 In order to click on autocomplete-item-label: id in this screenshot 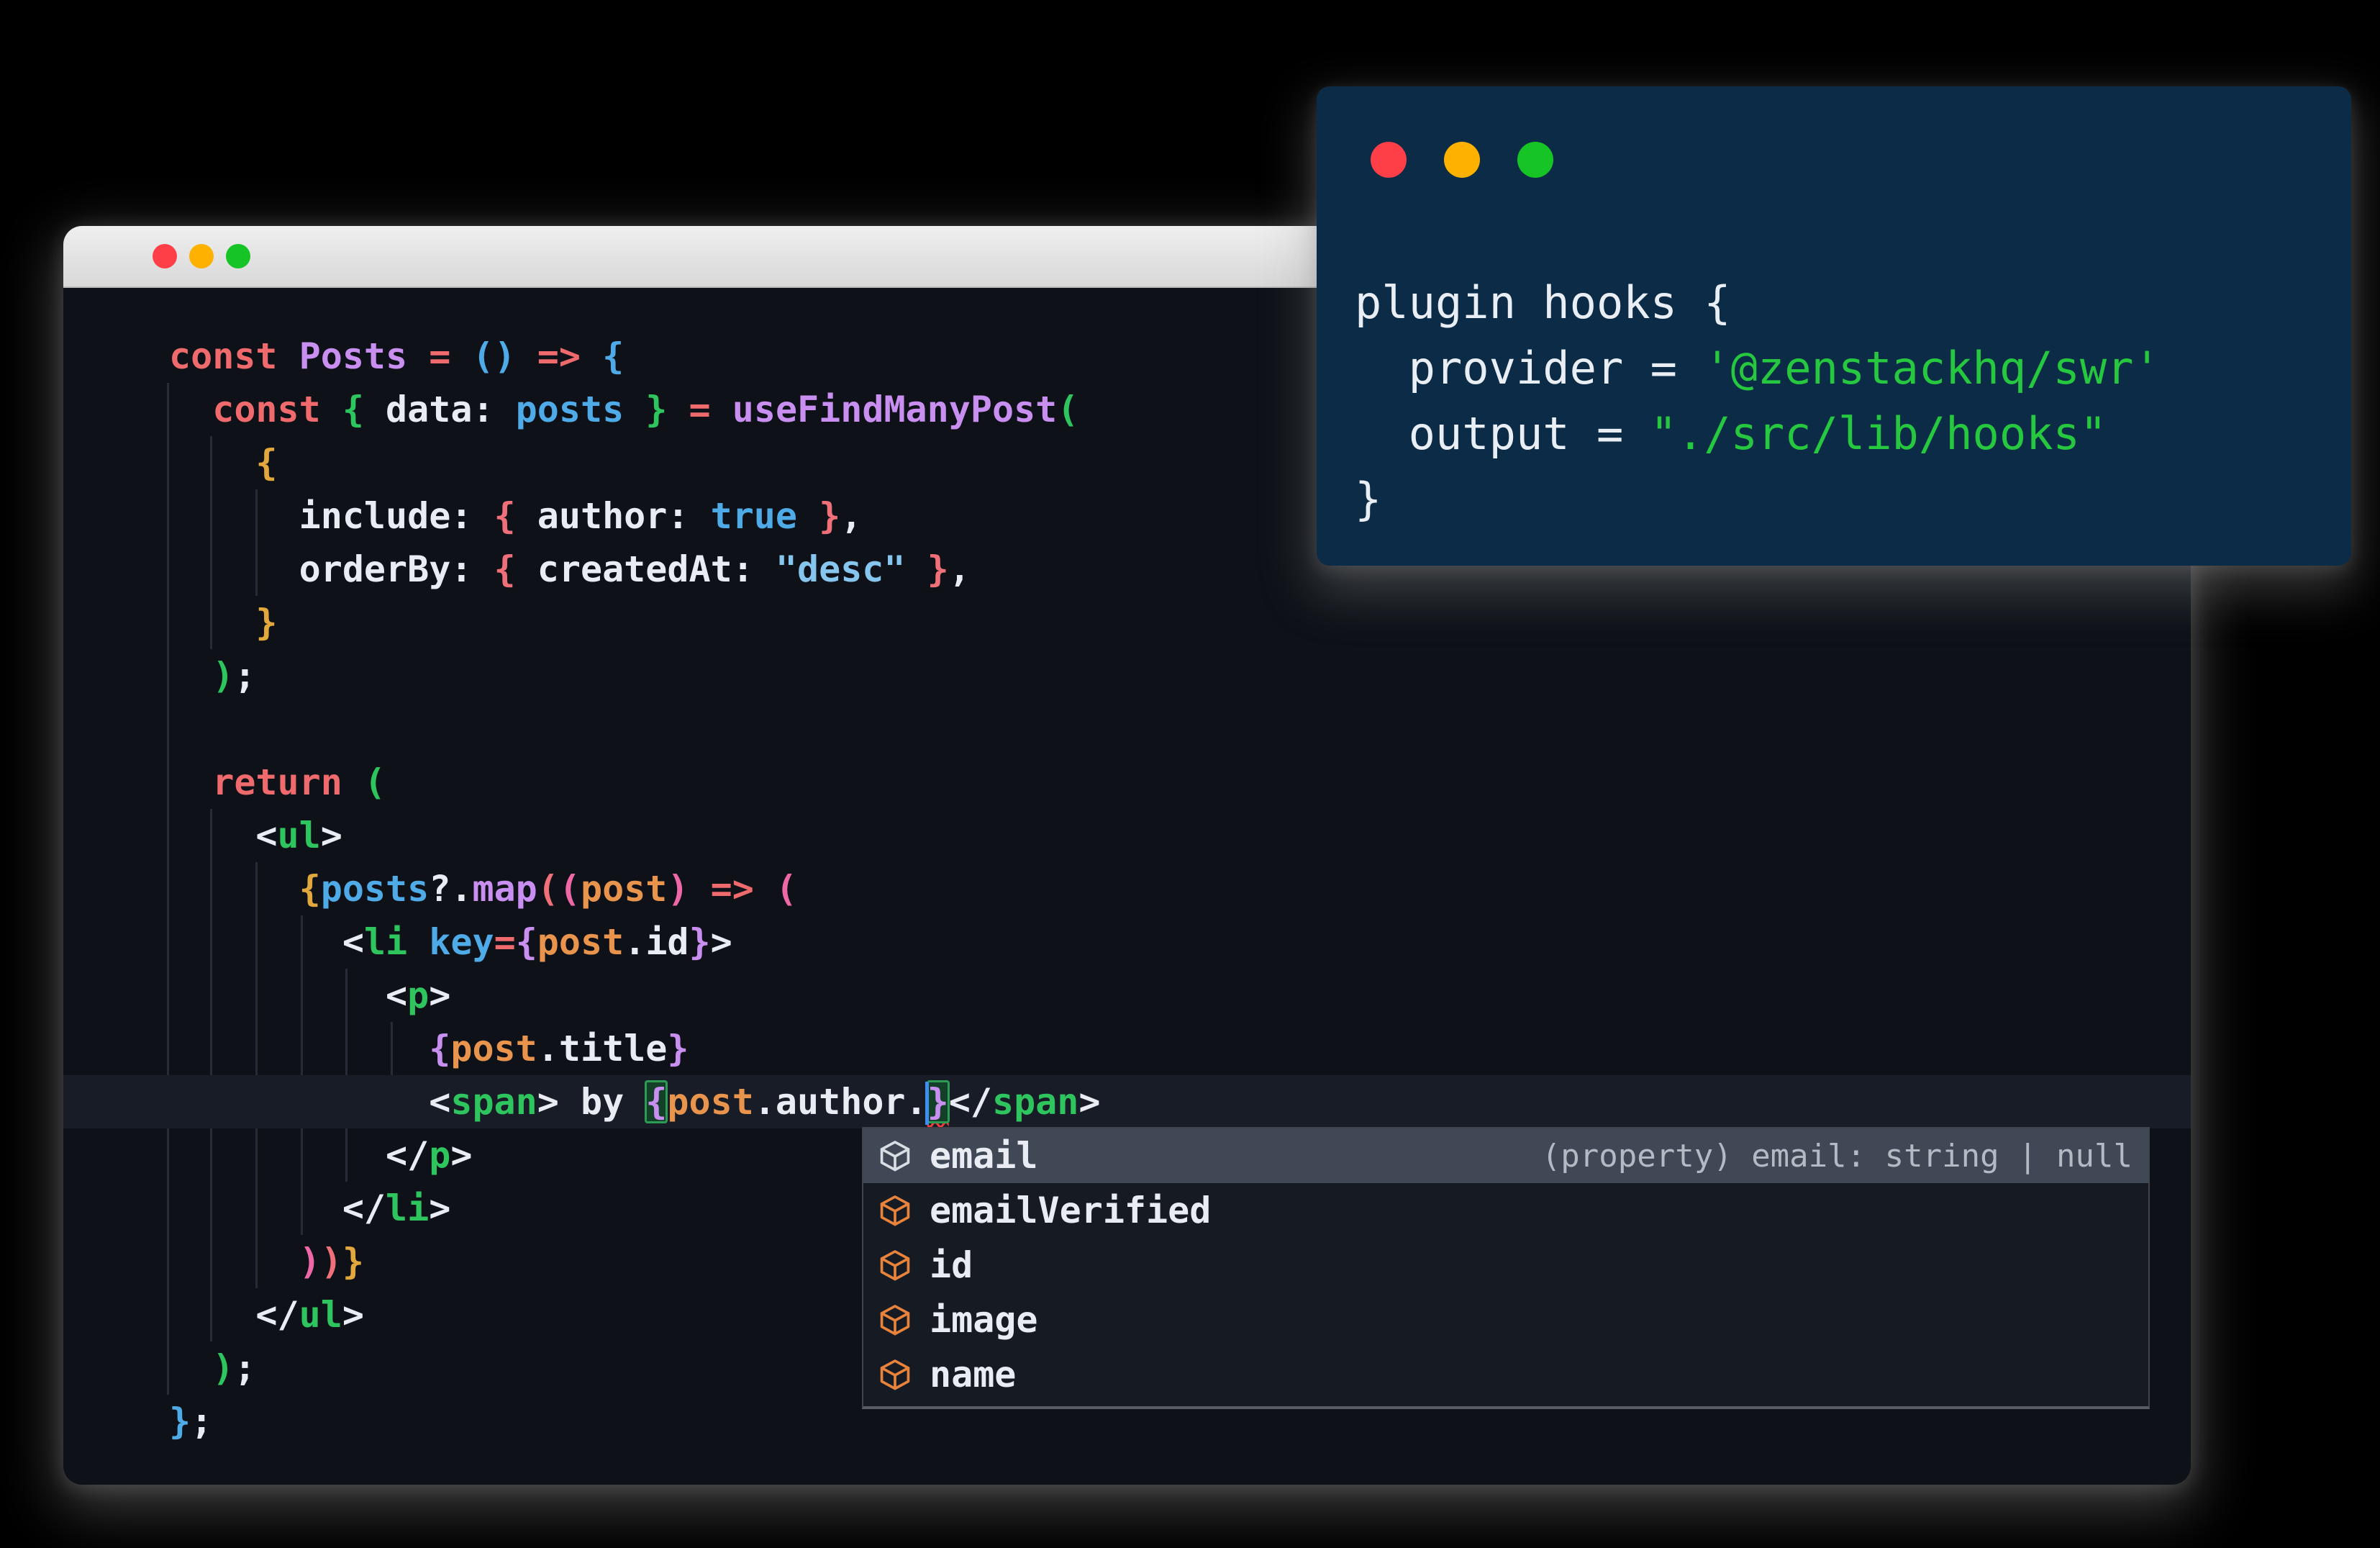, I will do `click(951, 1265)`.